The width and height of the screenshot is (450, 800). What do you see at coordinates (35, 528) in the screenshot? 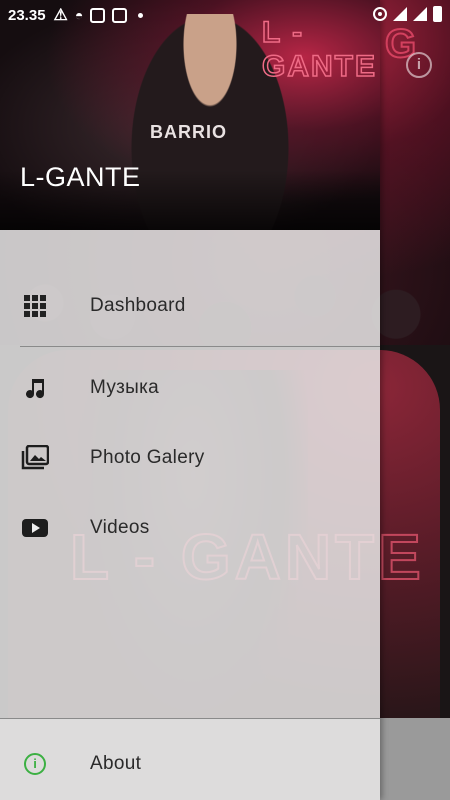
I see `youtube-icon` at bounding box center [35, 528].